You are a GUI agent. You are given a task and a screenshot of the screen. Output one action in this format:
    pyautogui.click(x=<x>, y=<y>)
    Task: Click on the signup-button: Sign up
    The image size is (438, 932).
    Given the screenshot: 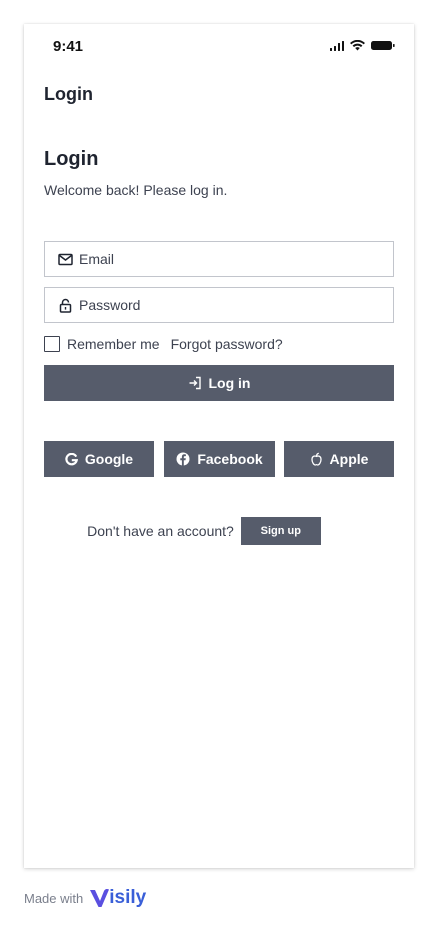 What is the action you would take?
    pyautogui.click(x=280, y=531)
    